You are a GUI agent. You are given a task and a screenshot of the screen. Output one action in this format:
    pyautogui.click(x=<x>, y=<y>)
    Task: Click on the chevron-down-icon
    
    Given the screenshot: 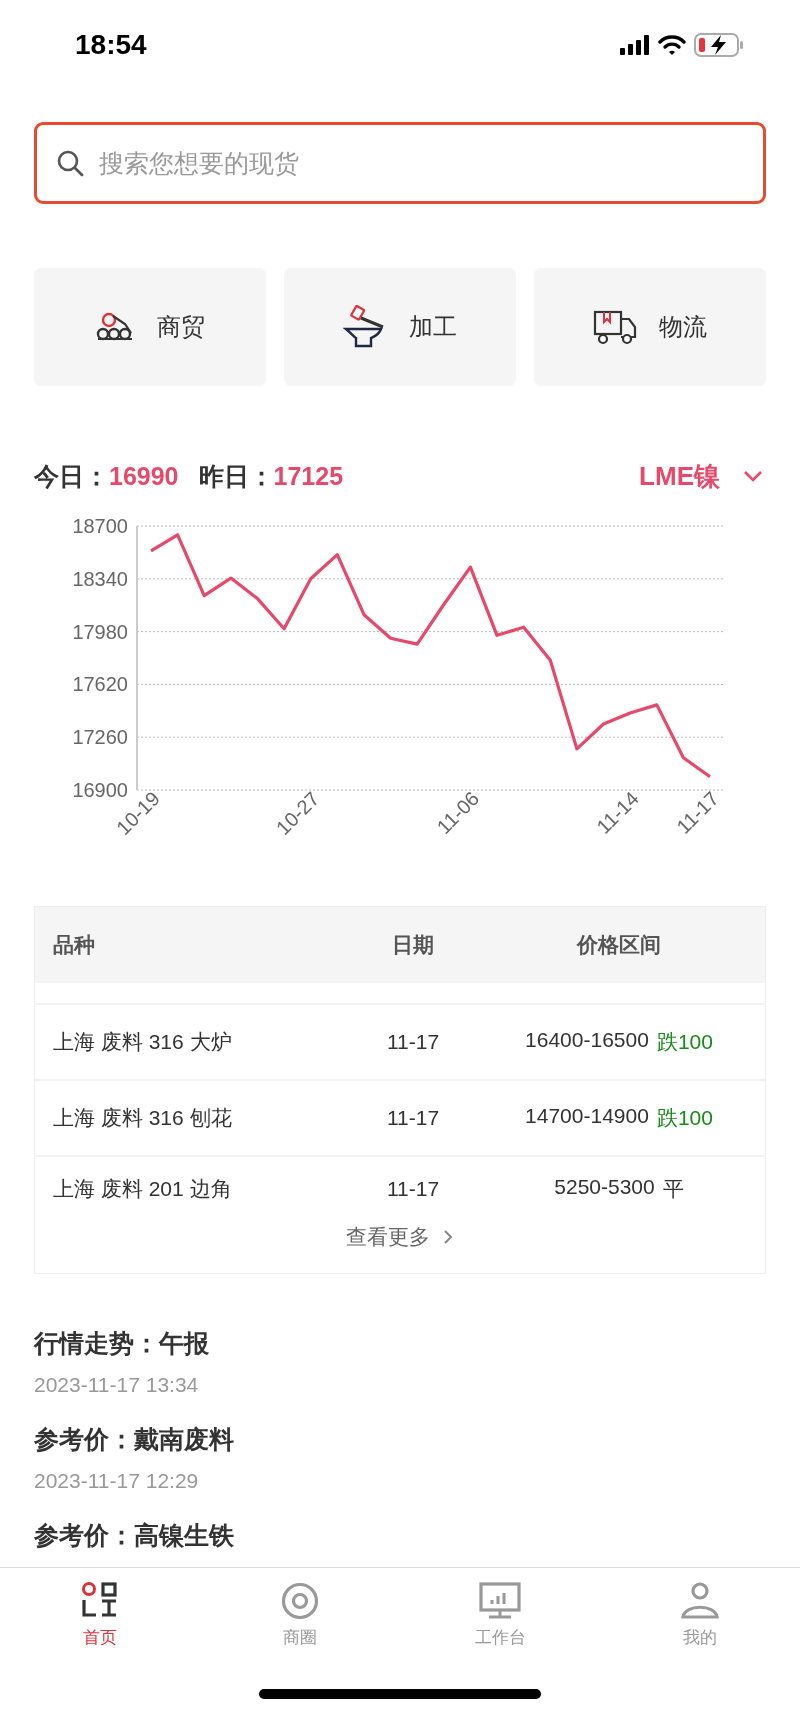 What is the action you would take?
    pyautogui.click(x=753, y=476)
    